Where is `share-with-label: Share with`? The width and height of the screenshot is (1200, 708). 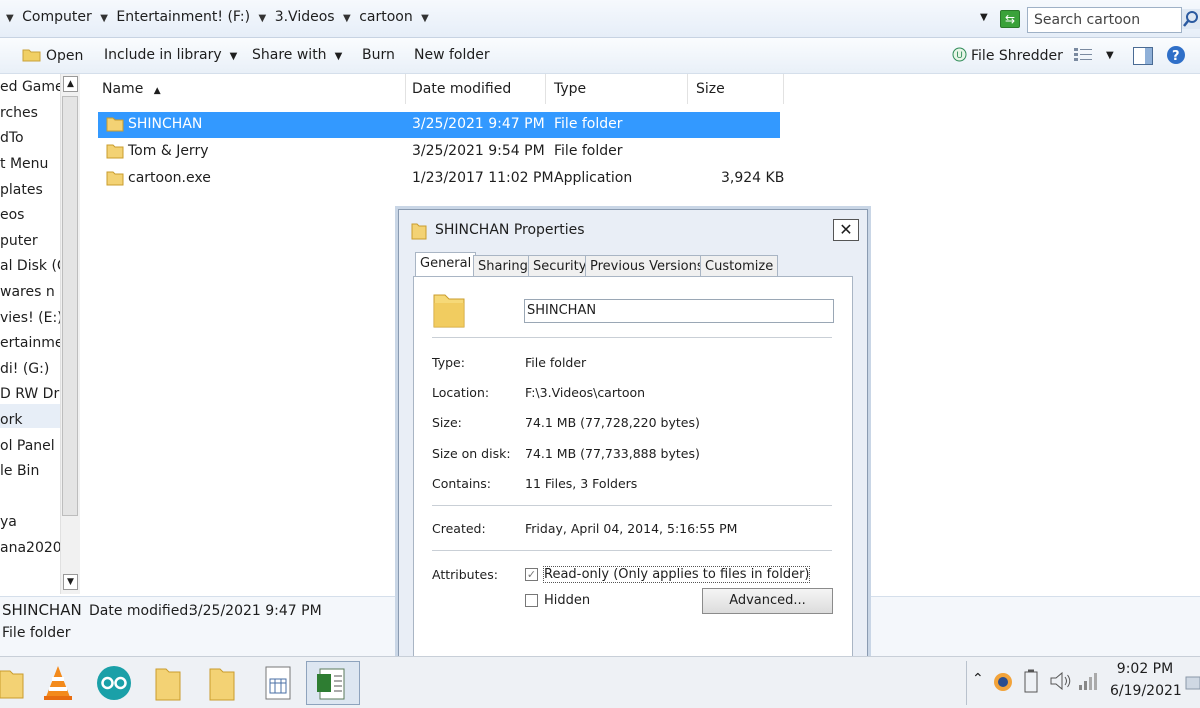
share-with-label: Share with is located at coordinates (289, 55).